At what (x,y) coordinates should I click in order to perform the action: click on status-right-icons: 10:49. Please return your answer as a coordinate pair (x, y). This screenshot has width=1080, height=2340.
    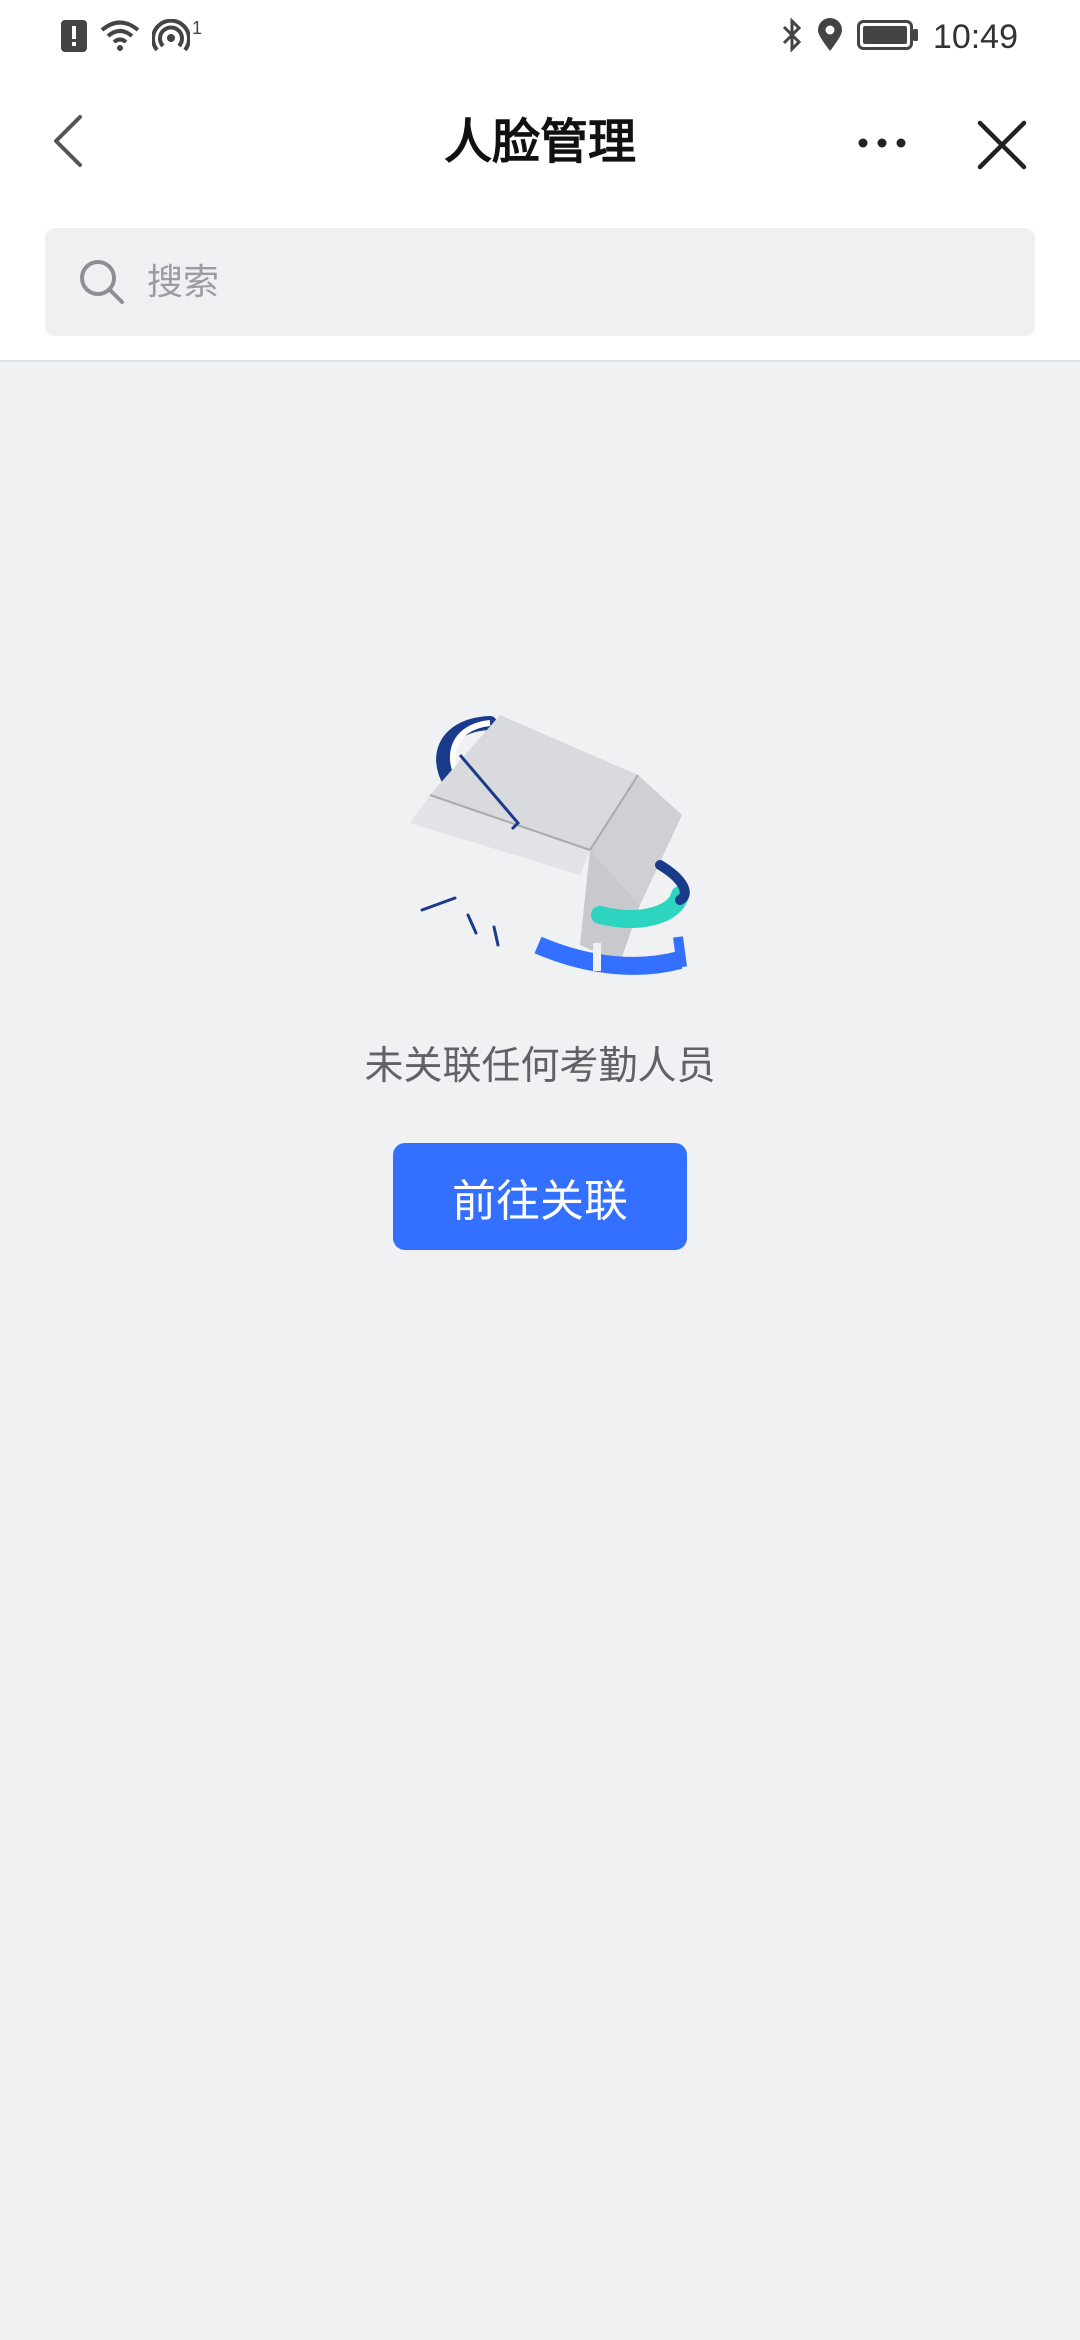
    Looking at the image, I should click on (899, 37).